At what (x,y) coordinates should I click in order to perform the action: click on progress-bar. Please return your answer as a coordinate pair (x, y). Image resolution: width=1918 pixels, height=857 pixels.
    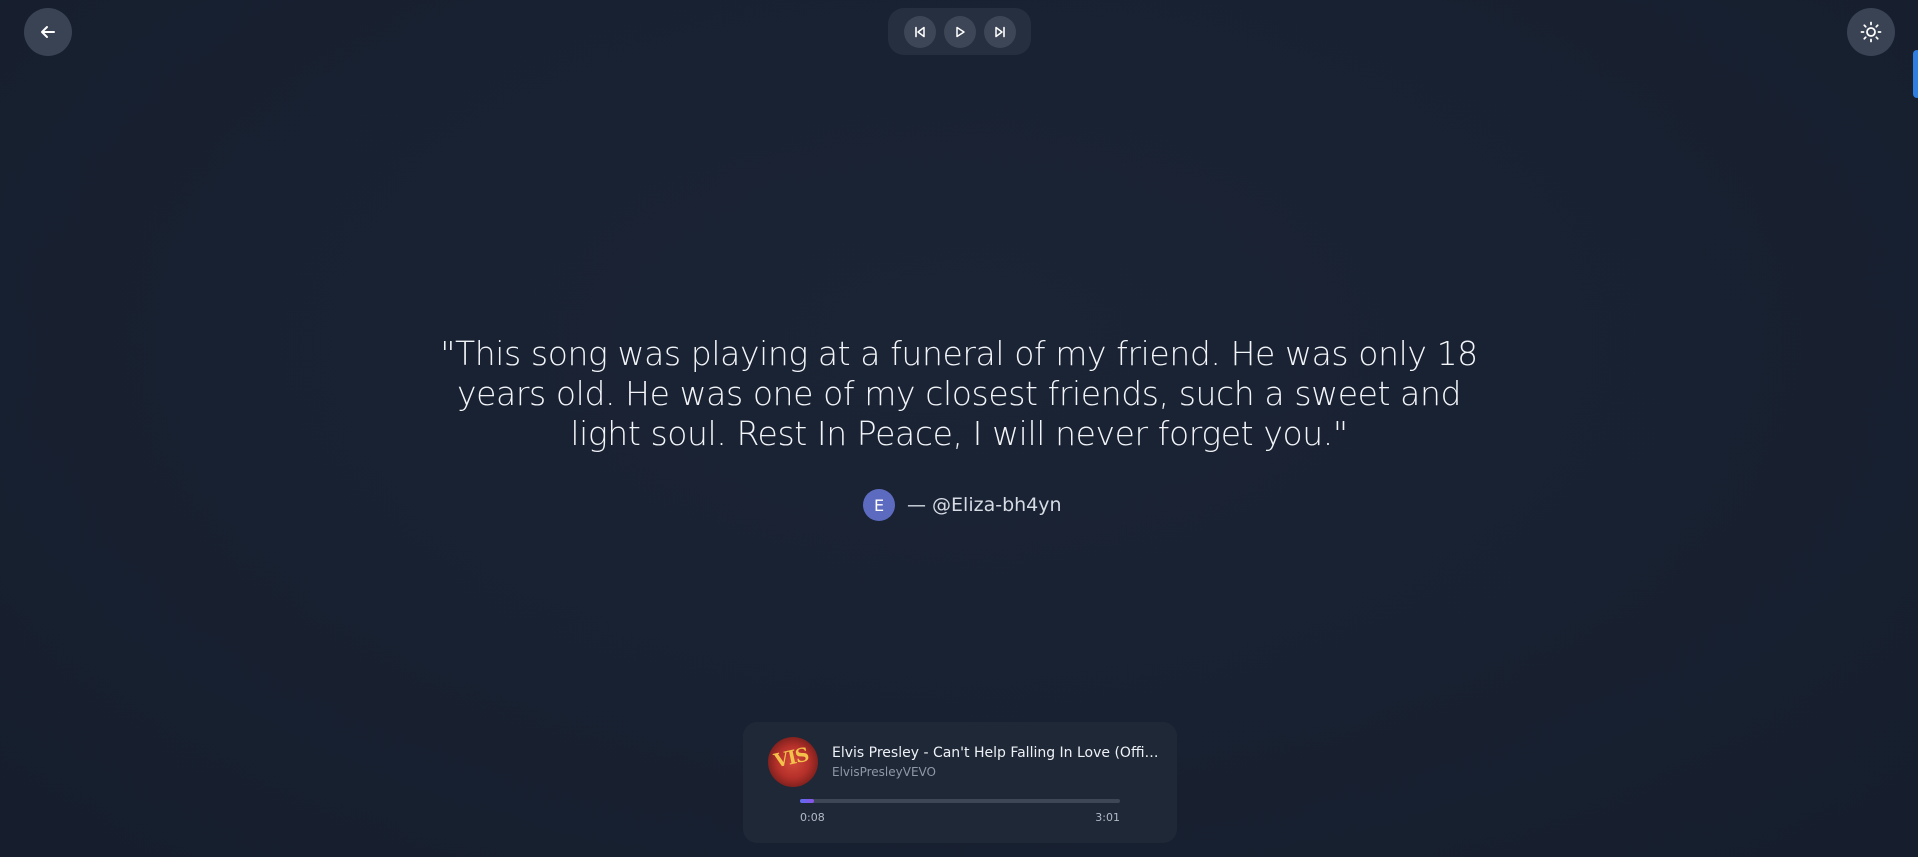
    Looking at the image, I should click on (960, 801).